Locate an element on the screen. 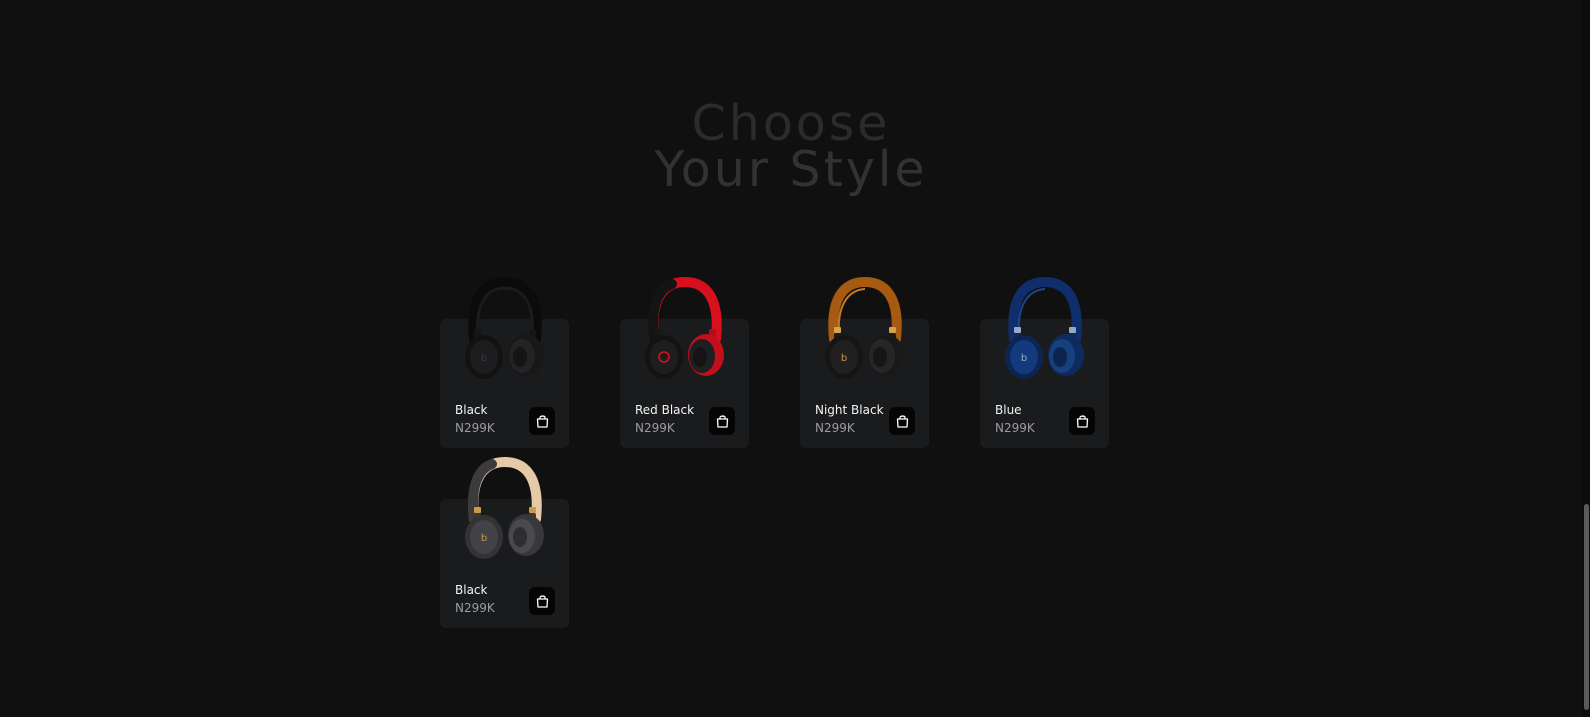  headphones-red-black-image is located at coordinates (684, 328).